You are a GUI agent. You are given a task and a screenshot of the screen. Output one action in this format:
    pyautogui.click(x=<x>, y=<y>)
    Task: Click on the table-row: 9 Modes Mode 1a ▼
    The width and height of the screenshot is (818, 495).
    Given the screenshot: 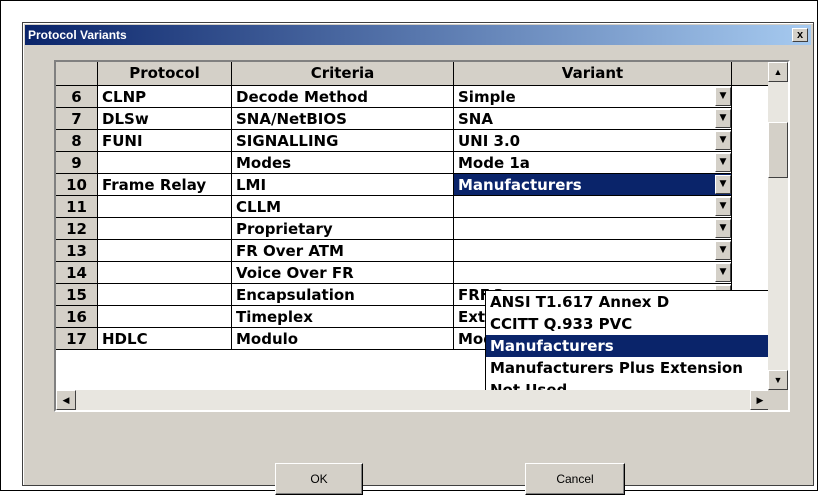 What is the action you would take?
    pyautogui.click(x=394, y=163)
    